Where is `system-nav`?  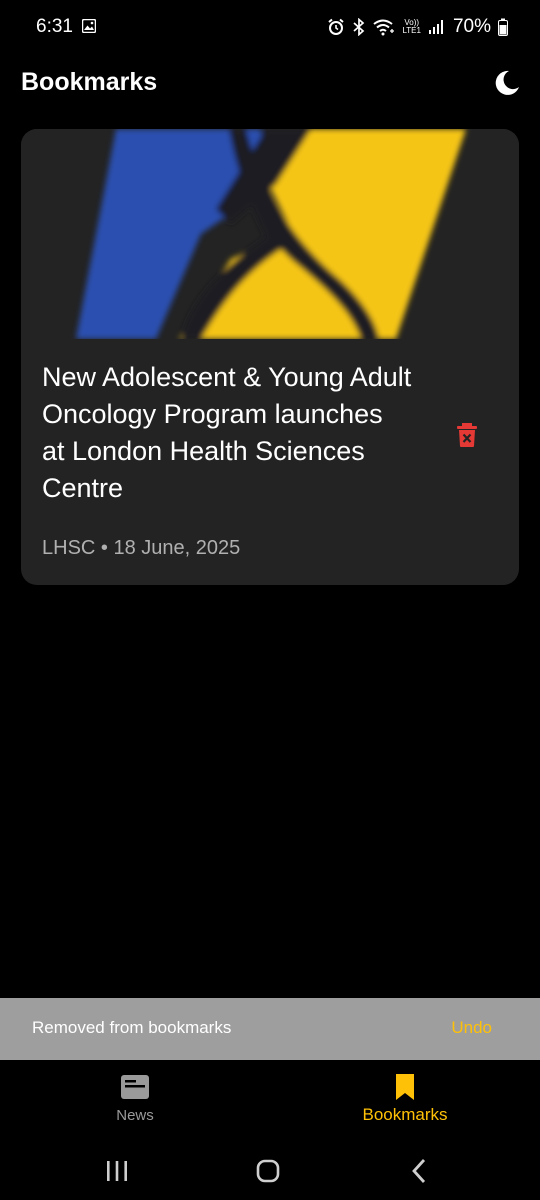 system-nav is located at coordinates (270, 1170).